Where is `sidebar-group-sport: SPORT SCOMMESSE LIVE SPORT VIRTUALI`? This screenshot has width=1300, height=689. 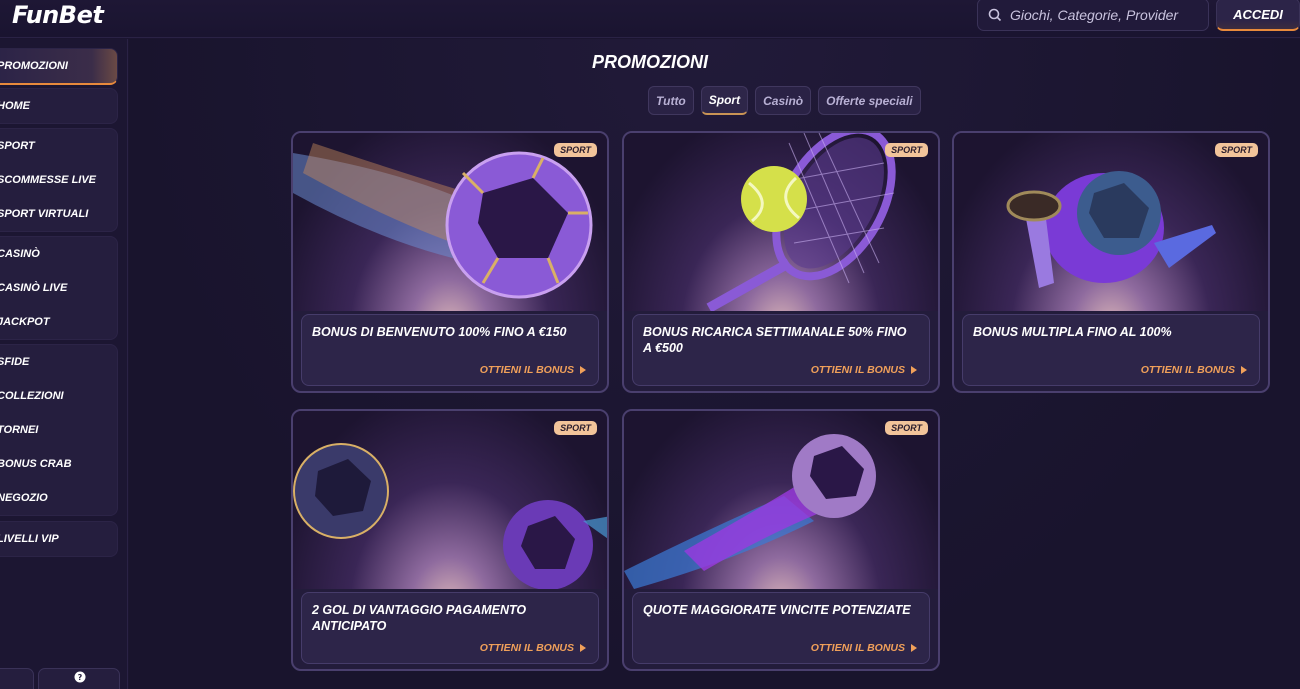
sidebar-group-sport: SPORT SCOMMESSE LIVE SPORT VIRTUALI is located at coordinates (59, 180).